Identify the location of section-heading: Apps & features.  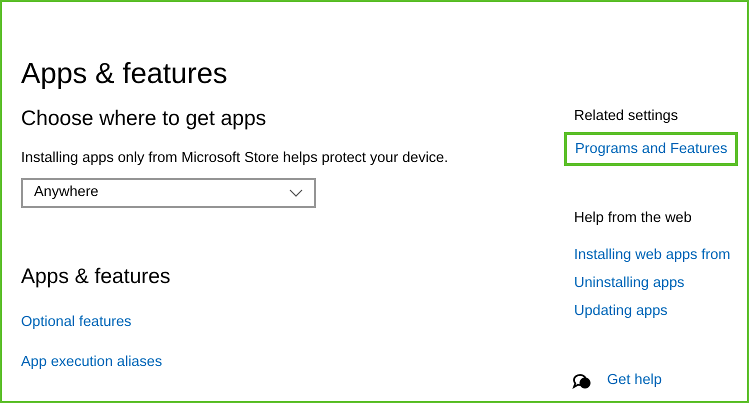
(96, 277).